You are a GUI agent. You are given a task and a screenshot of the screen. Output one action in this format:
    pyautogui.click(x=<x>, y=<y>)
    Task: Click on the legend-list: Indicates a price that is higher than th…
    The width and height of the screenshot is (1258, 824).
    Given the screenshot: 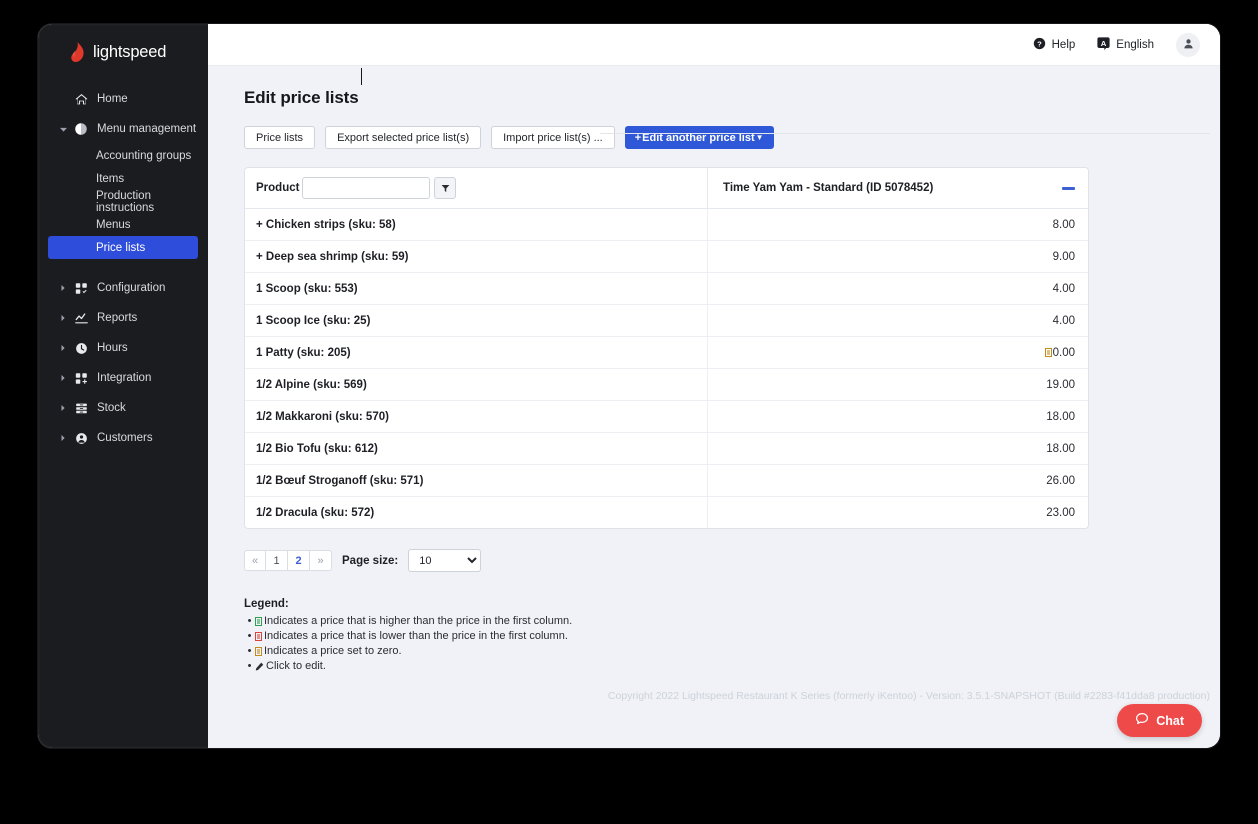 What is the action you would take?
    pyautogui.click(x=721, y=644)
    